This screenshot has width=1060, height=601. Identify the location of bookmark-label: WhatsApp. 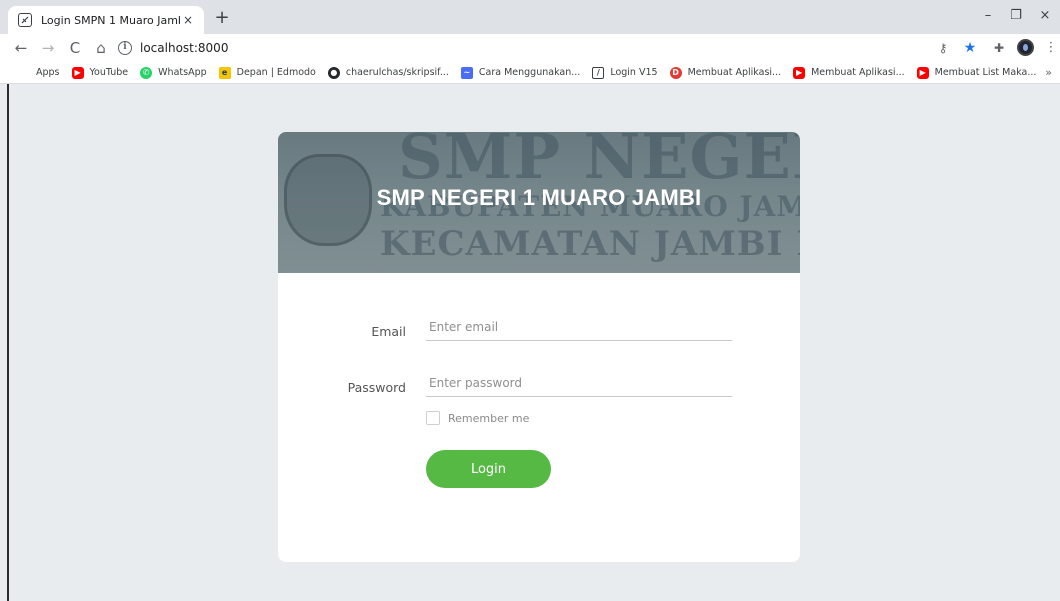
(182, 72).